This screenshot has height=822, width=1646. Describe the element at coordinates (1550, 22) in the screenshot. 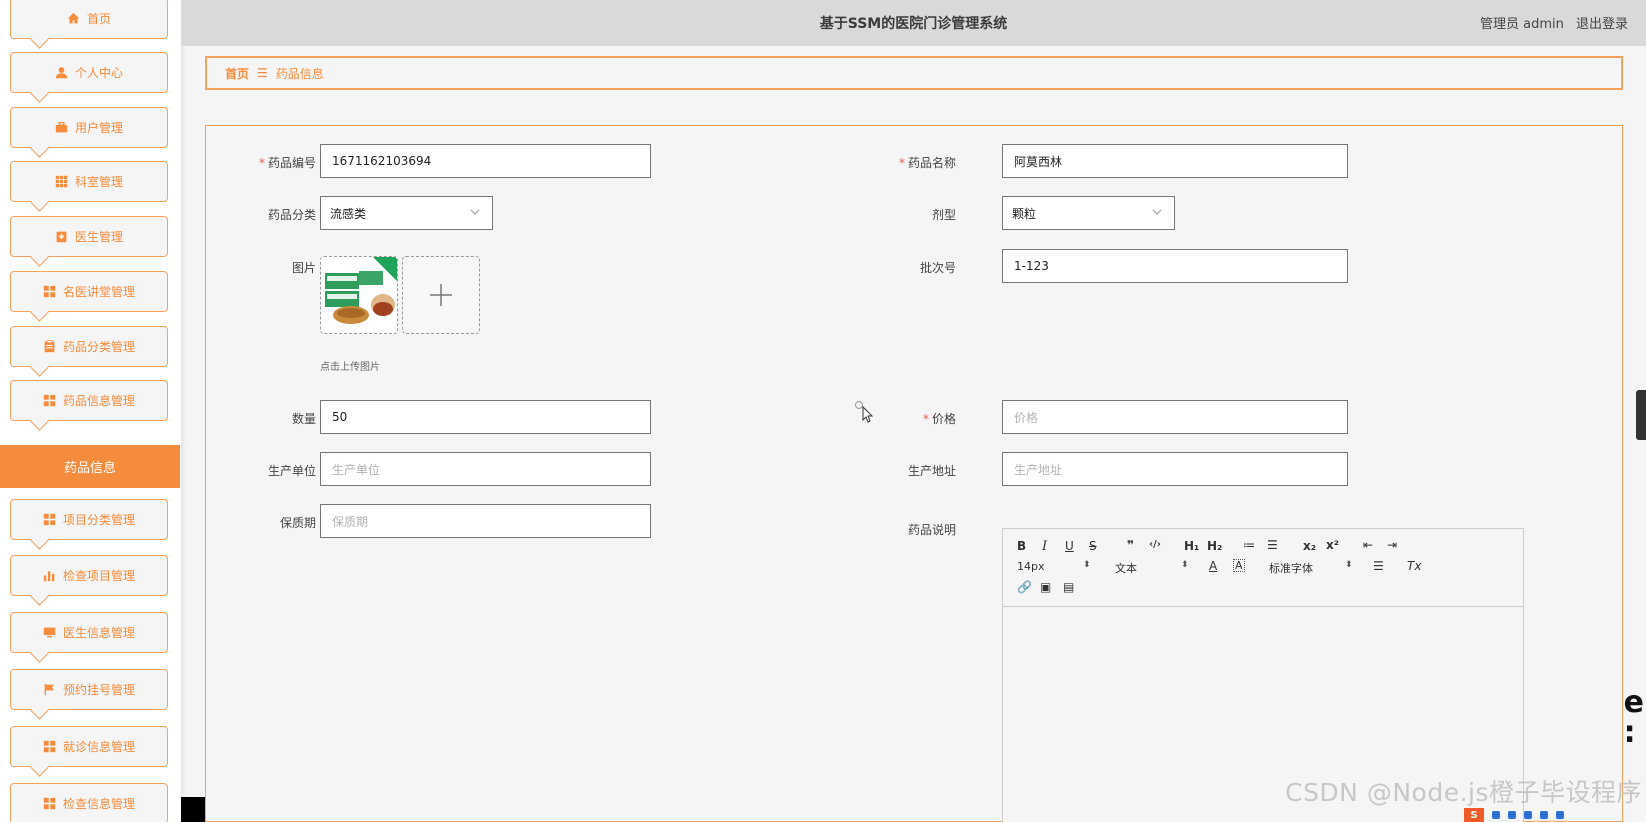

I see `user-area: 管理员 admin 退出登录` at that location.